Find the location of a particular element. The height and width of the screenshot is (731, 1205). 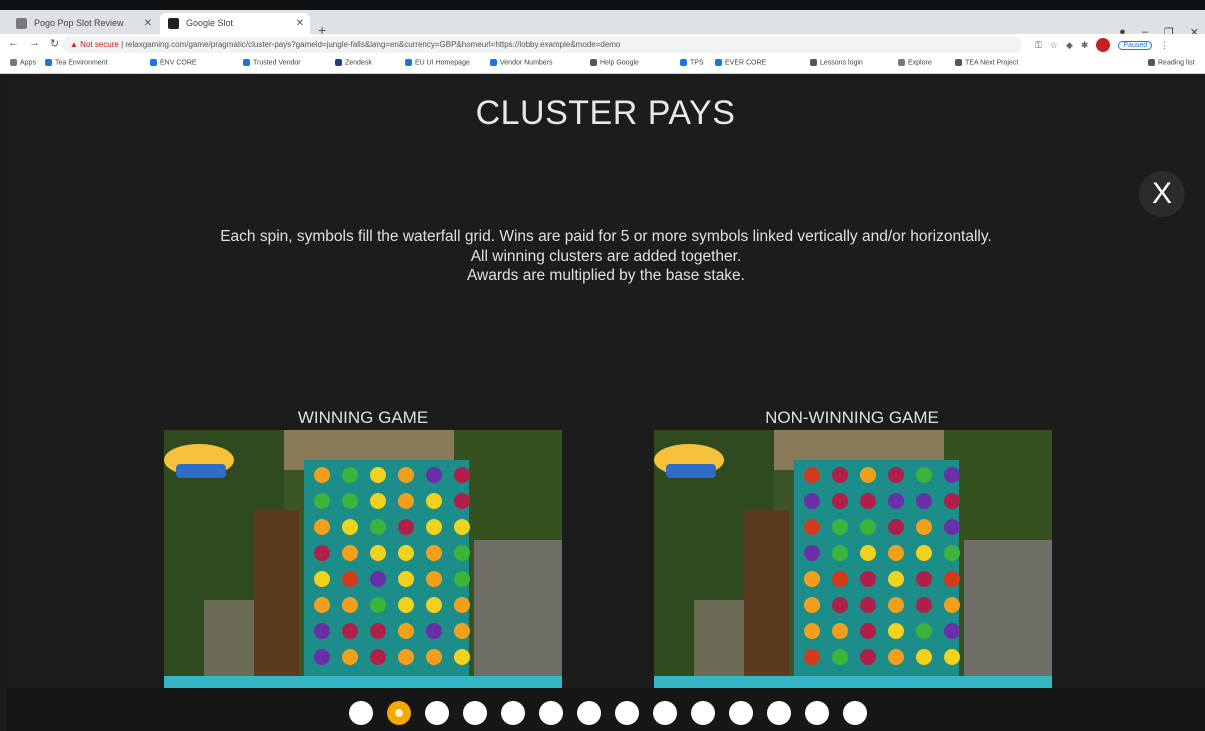

not-secure-label: Not secure is located at coordinates (99, 44).